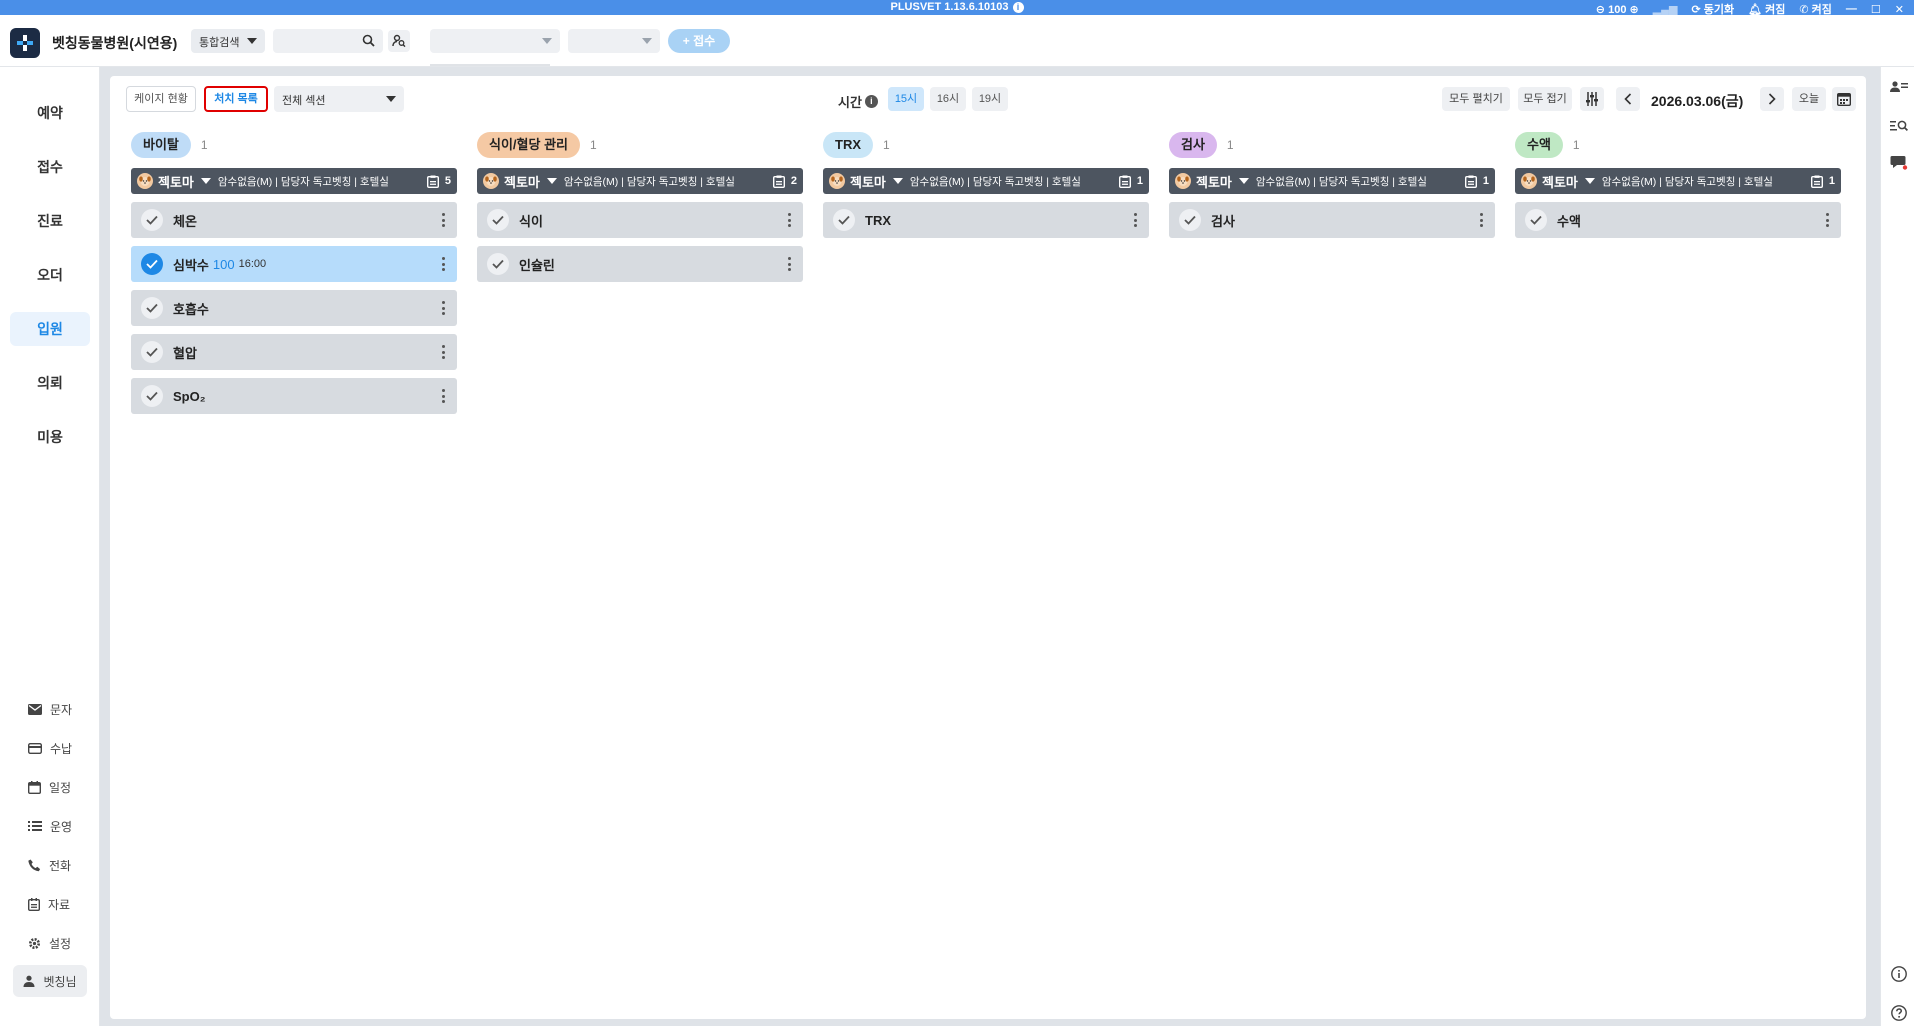 This screenshot has height=1026, width=1914. I want to click on search-type-select: 통합검색, so click(228, 41).